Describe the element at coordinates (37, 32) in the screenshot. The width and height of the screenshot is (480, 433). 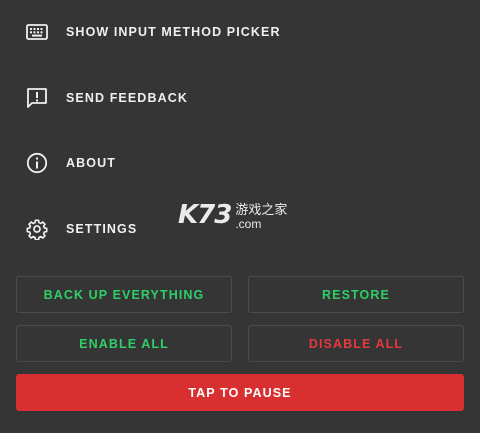
I see `keyboard-icon` at that location.